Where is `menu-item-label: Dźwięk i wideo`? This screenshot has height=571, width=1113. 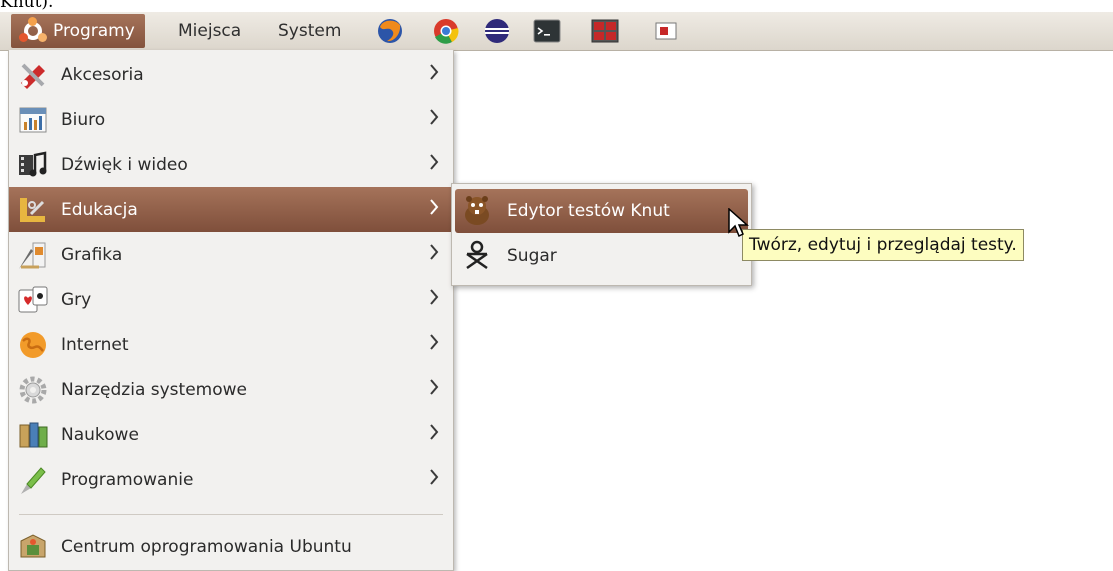
menu-item-label: Dźwięk i wideo is located at coordinates (124, 164).